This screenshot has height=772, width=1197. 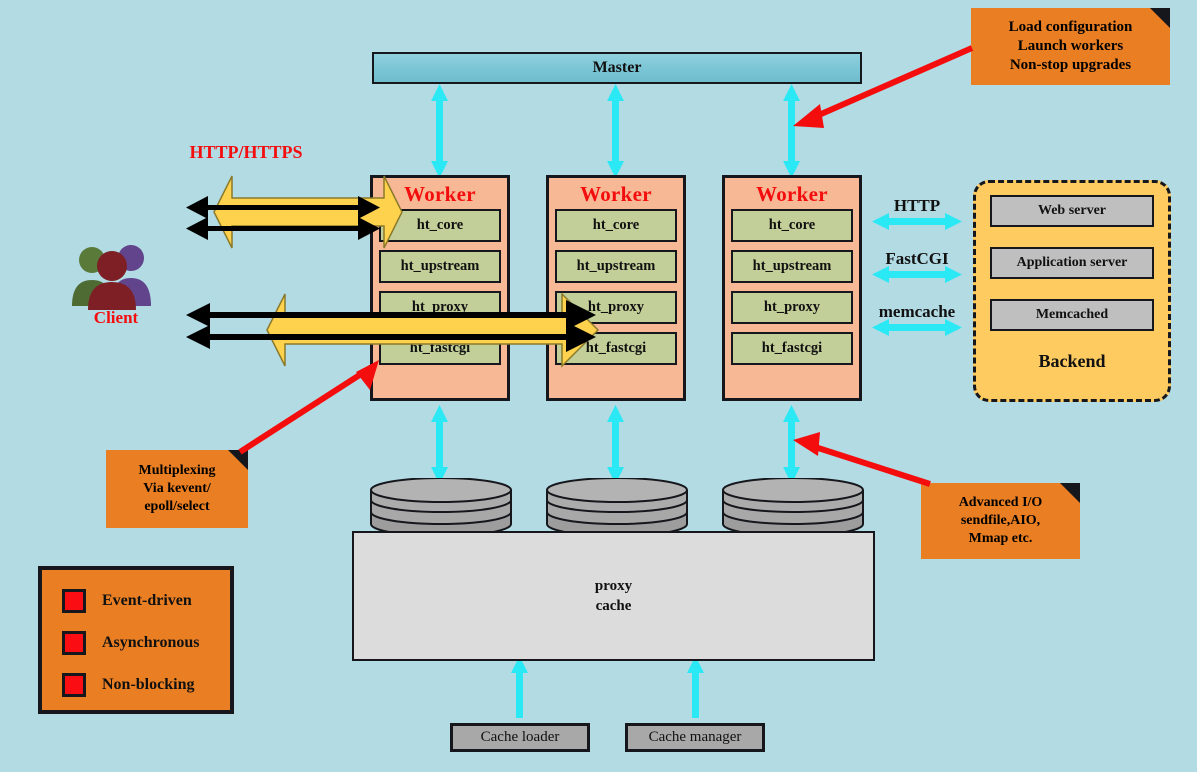 What do you see at coordinates (695, 737) in the screenshot?
I see `cache-manager-box: Cache manager` at bounding box center [695, 737].